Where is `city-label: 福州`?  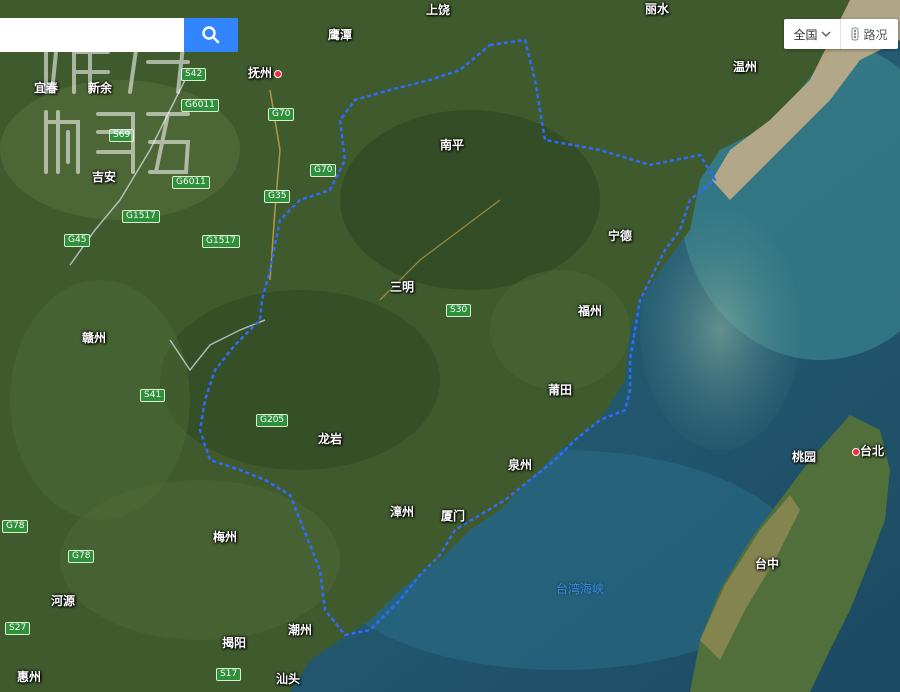 city-label: 福州 is located at coordinates (590, 310).